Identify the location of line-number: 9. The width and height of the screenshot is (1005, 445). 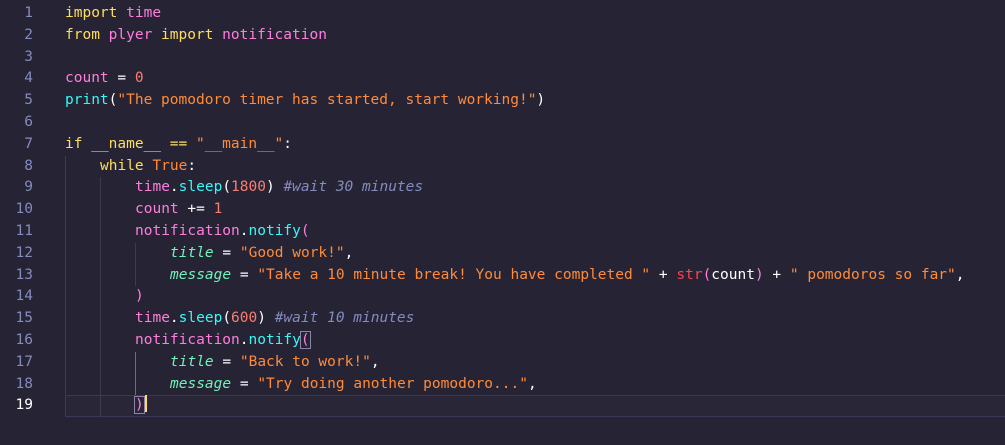
(28, 187).